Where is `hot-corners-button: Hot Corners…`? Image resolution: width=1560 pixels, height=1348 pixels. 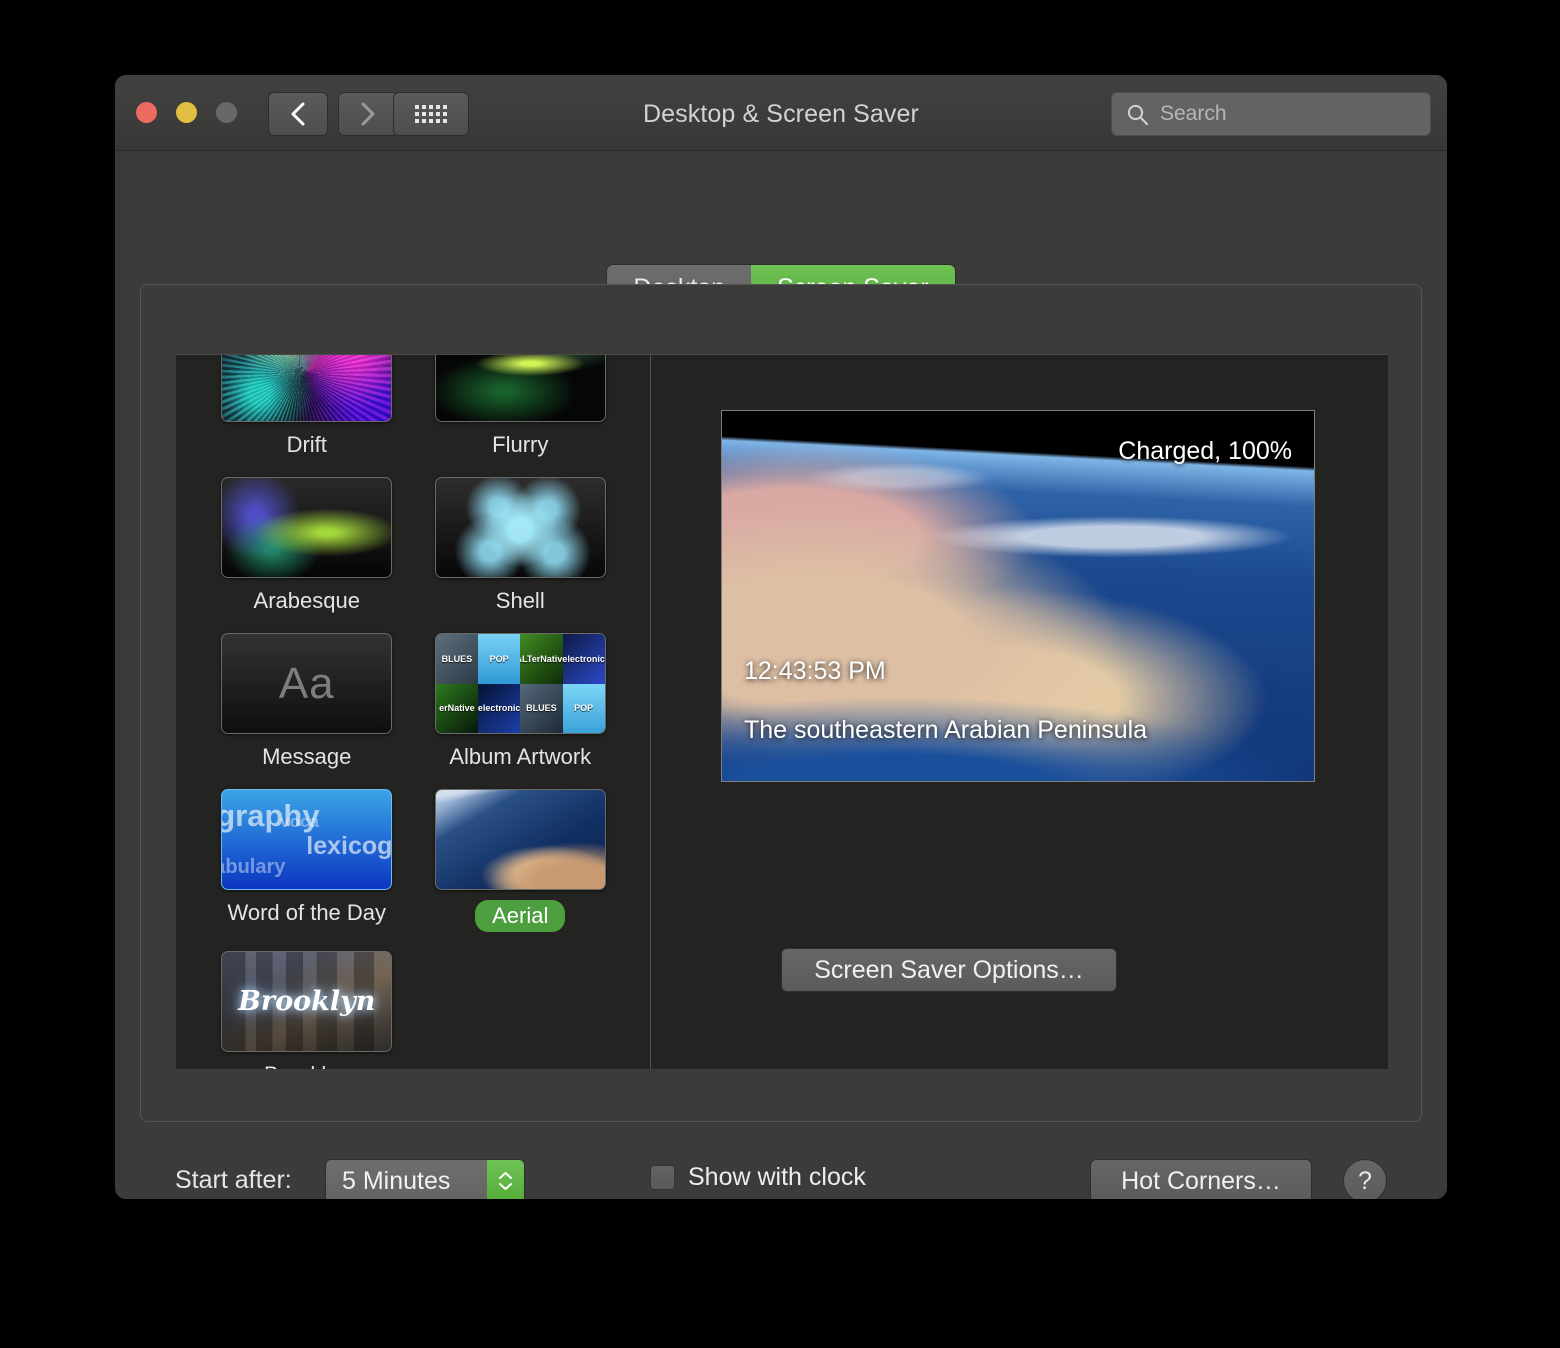
hot-corners-button: Hot Corners… is located at coordinates (1201, 1179).